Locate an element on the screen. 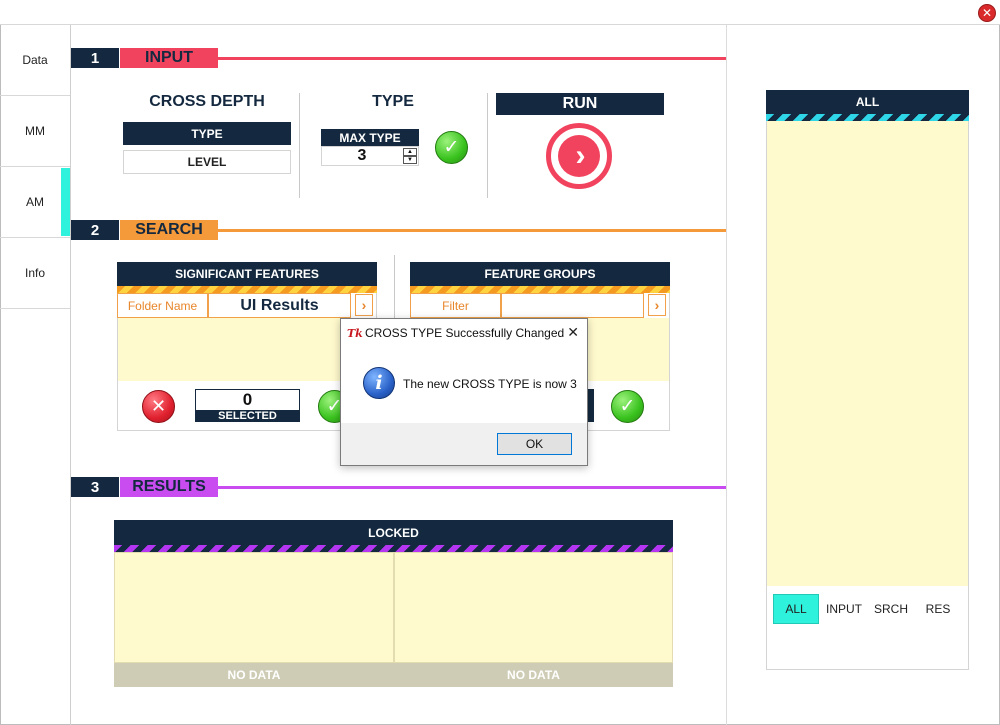 This screenshot has width=1000, height=725. section-title-search: SEARCH is located at coordinates (169, 230).